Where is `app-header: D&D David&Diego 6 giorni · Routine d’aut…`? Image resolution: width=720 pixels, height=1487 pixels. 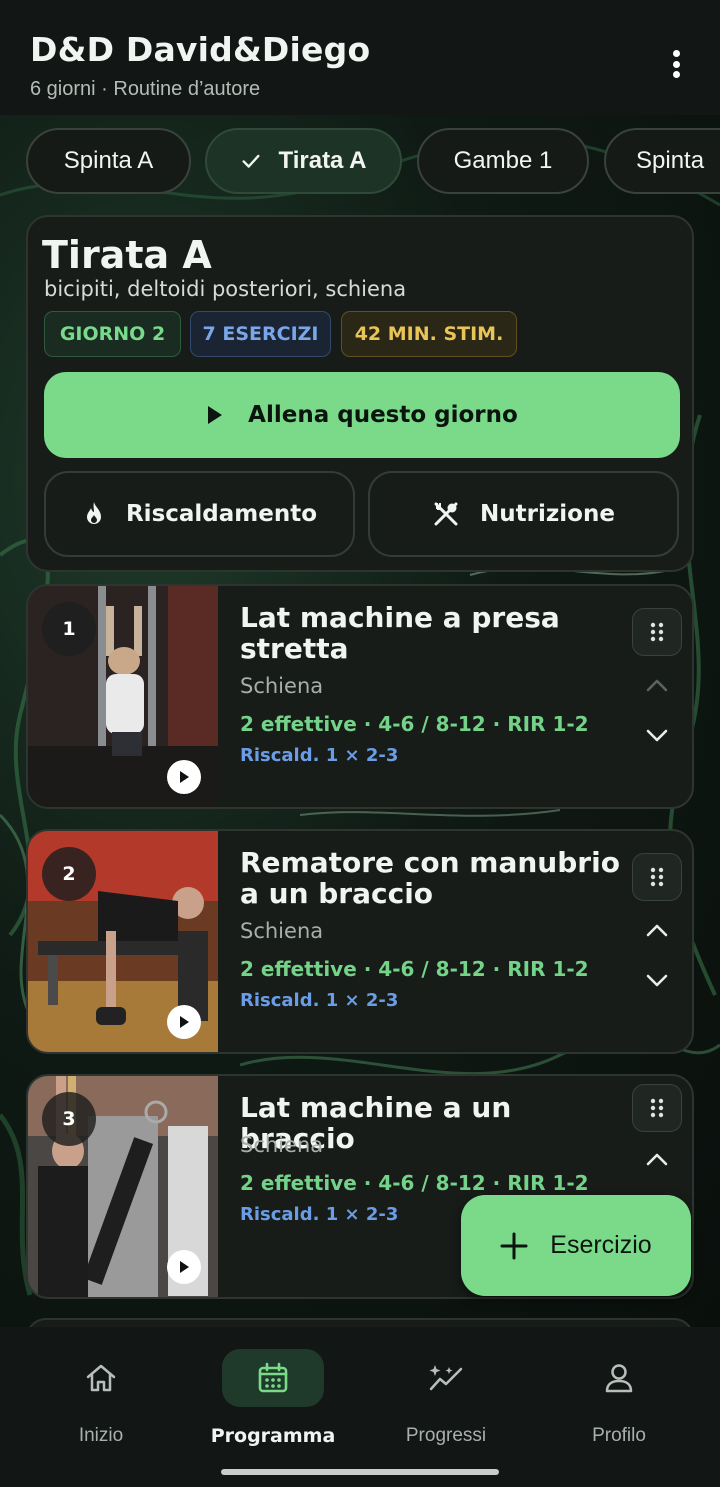 app-header: D&D David&Diego 6 giorni · Routine d’aut… is located at coordinates (360, 57).